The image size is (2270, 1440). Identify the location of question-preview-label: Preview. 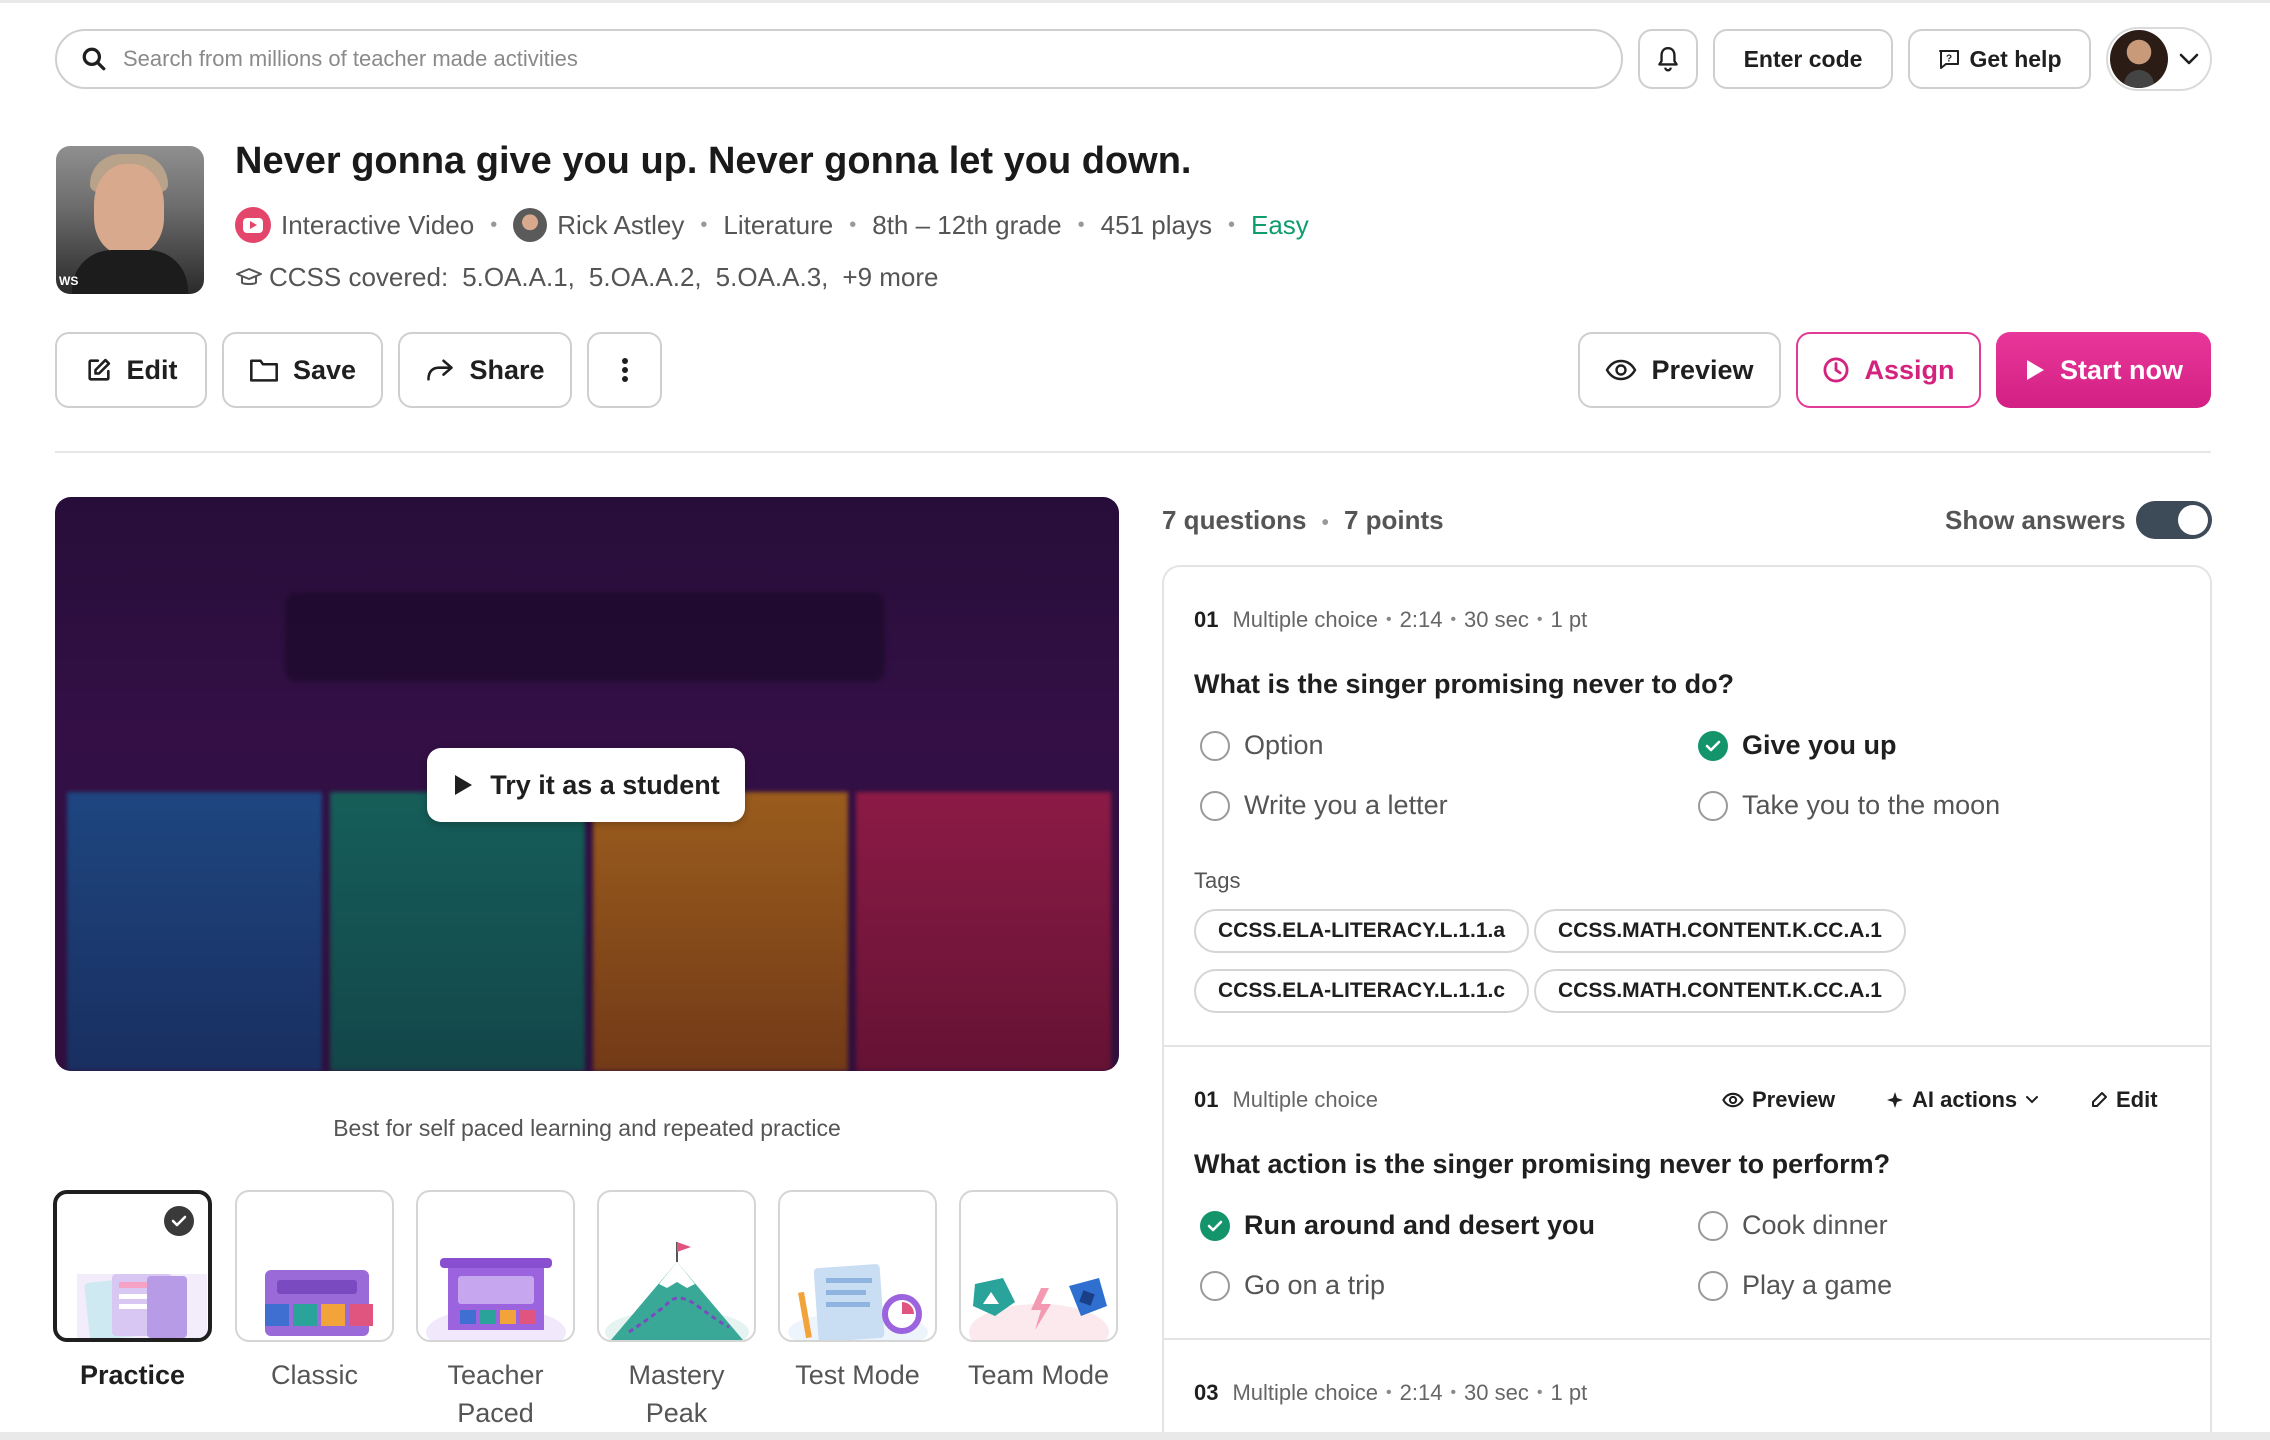
(1794, 1099).